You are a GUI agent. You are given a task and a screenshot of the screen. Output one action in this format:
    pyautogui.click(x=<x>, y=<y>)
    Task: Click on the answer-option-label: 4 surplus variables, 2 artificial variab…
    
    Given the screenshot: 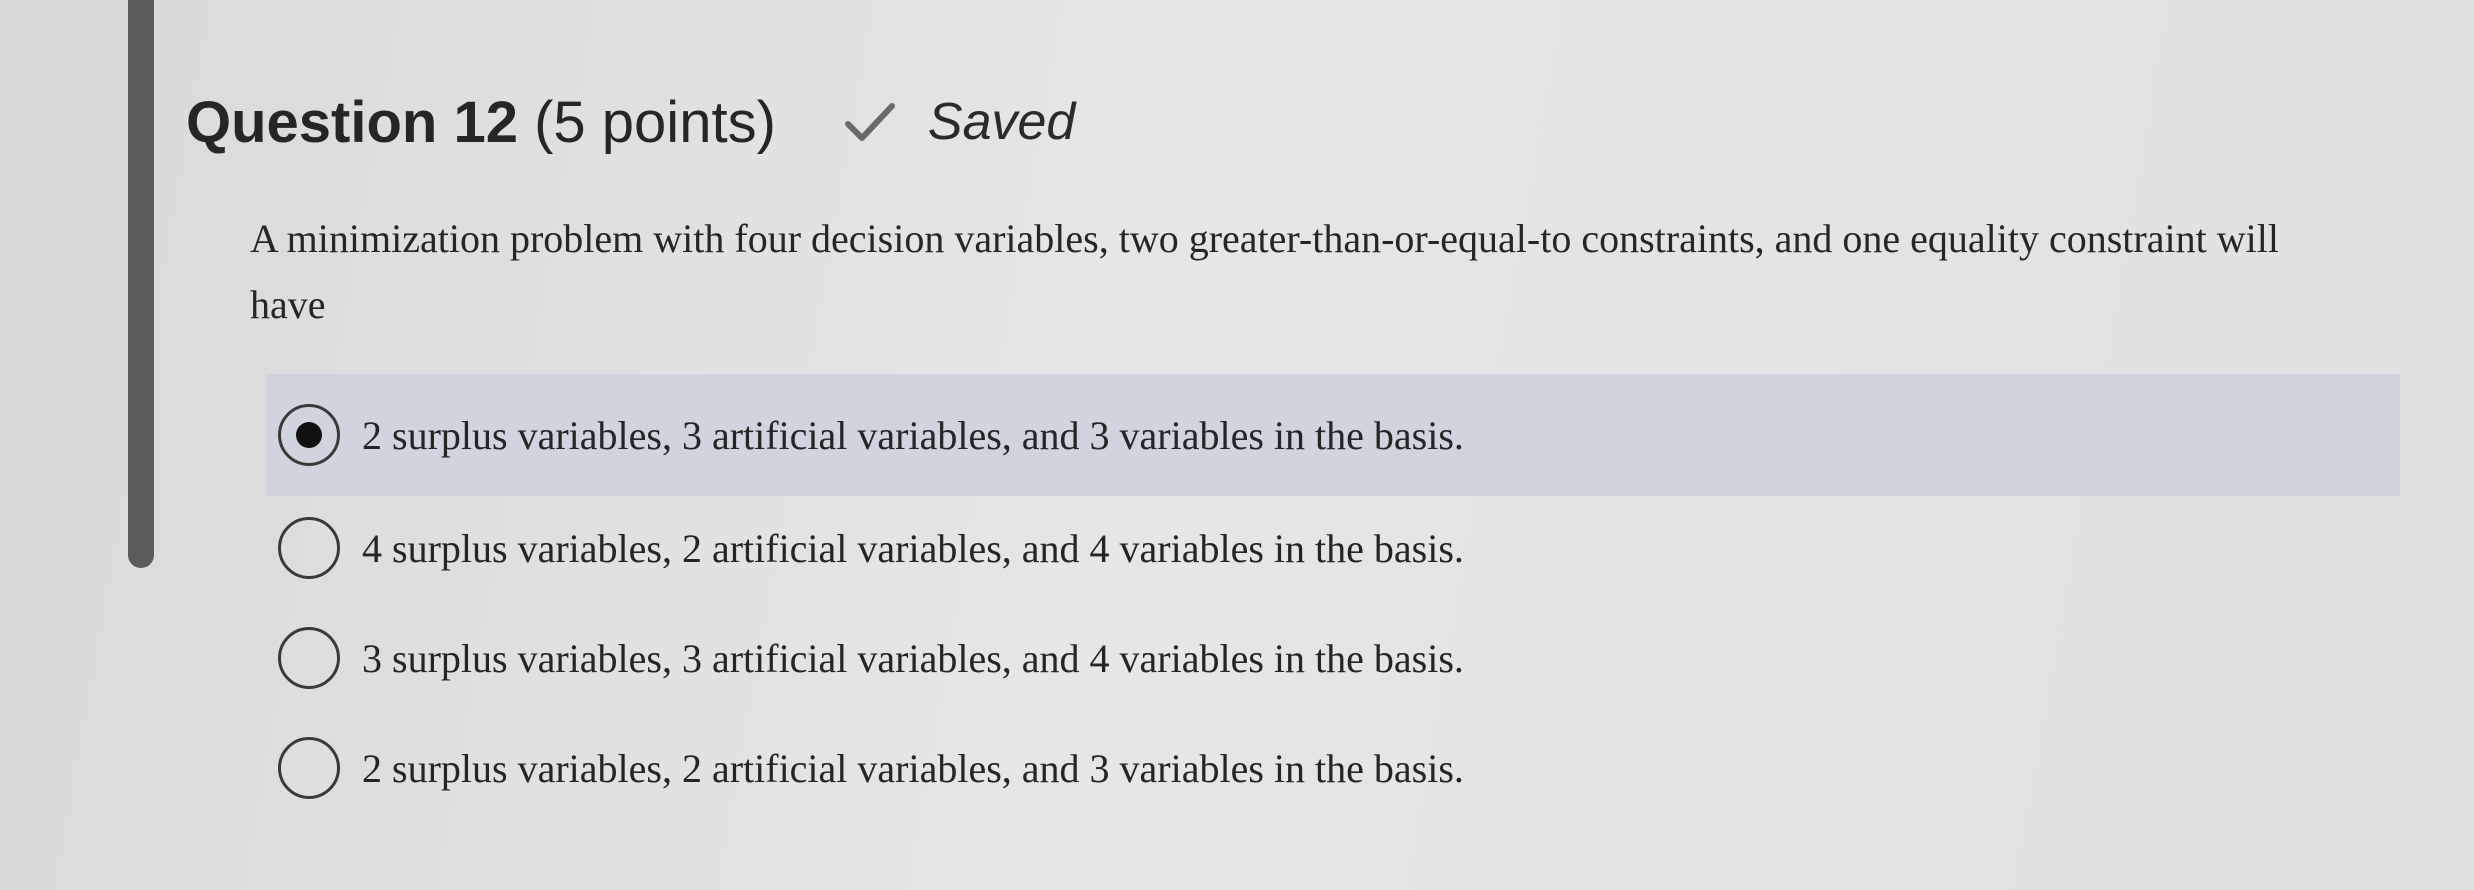 What is the action you would take?
    pyautogui.click(x=913, y=548)
    